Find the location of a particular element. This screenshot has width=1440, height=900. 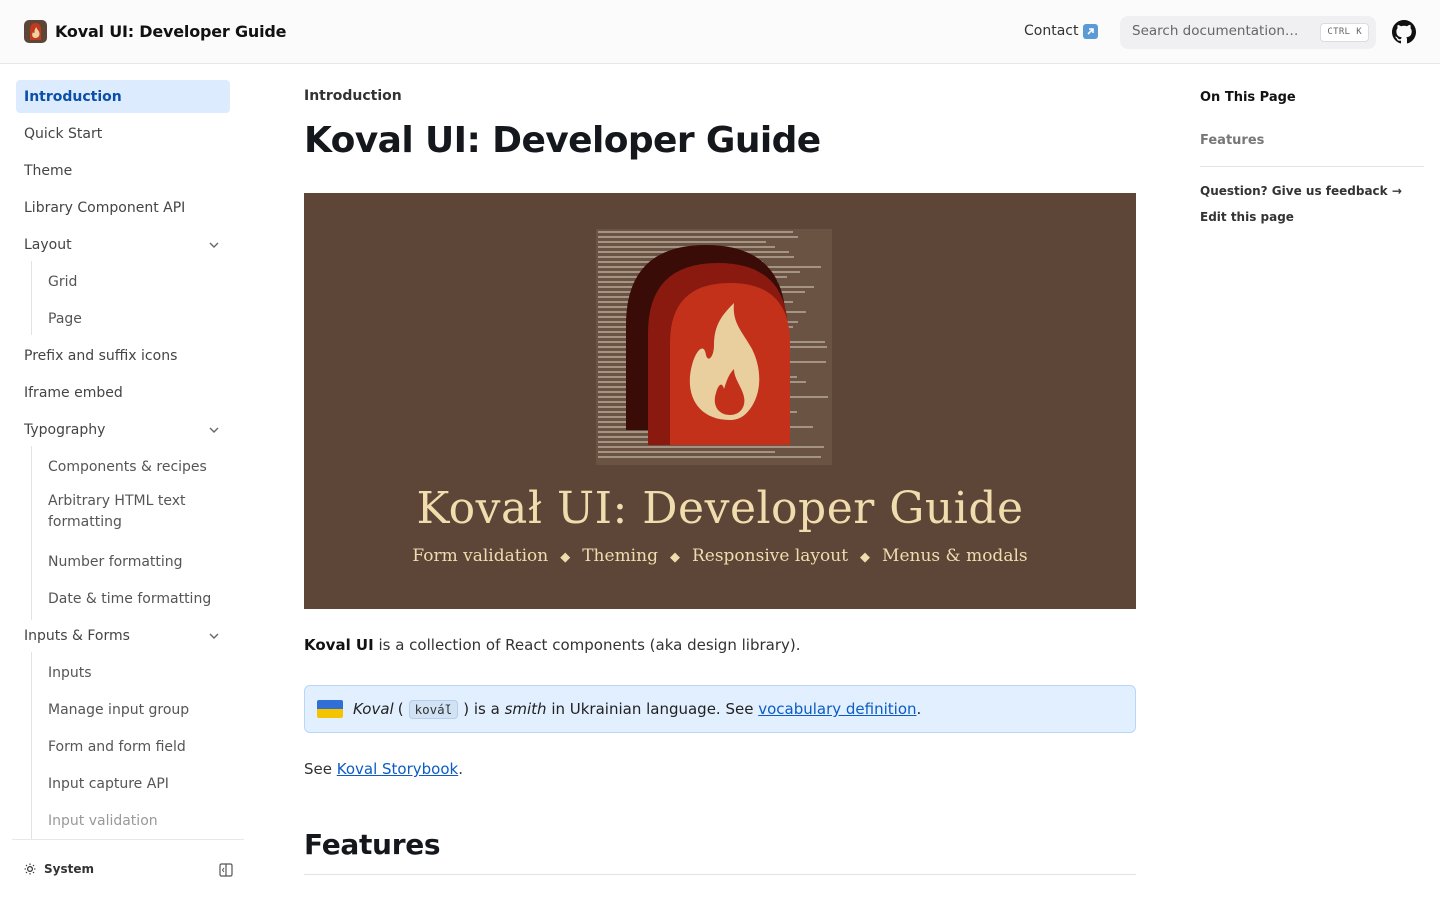

sidebar-item-inputs: Inputs is located at coordinates (135, 672).